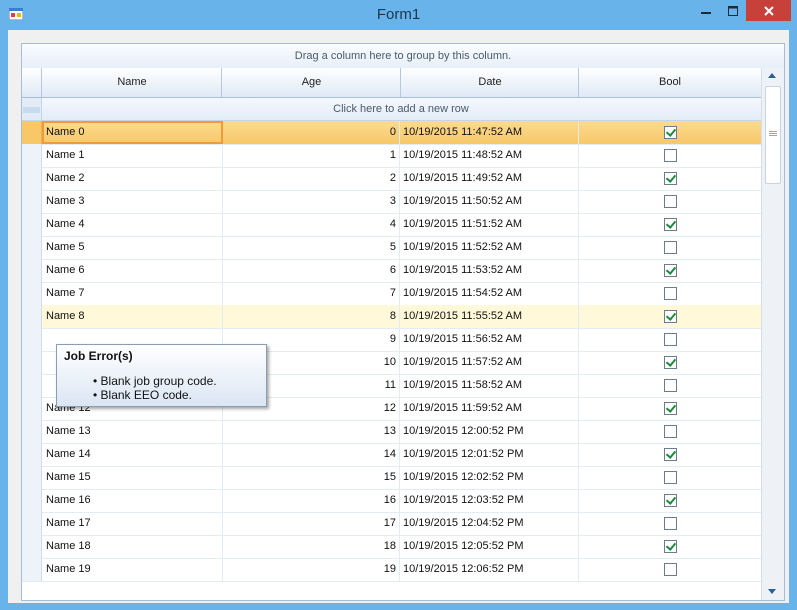  What do you see at coordinates (489, 477) in the screenshot?
I see `cell-date: 10/19/2015 12:02:52 PM` at bounding box center [489, 477].